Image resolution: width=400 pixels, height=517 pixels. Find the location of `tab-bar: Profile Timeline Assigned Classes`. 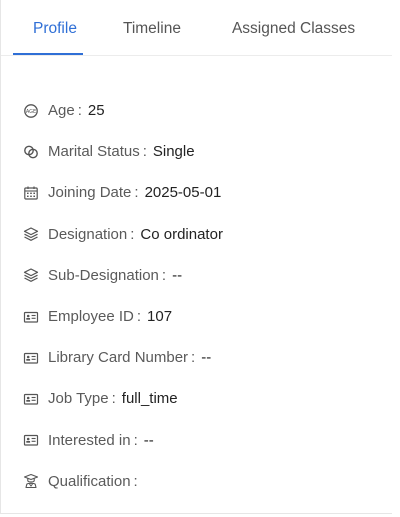

tab-bar: Profile Timeline Assigned Classes is located at coordinates (196, 28).